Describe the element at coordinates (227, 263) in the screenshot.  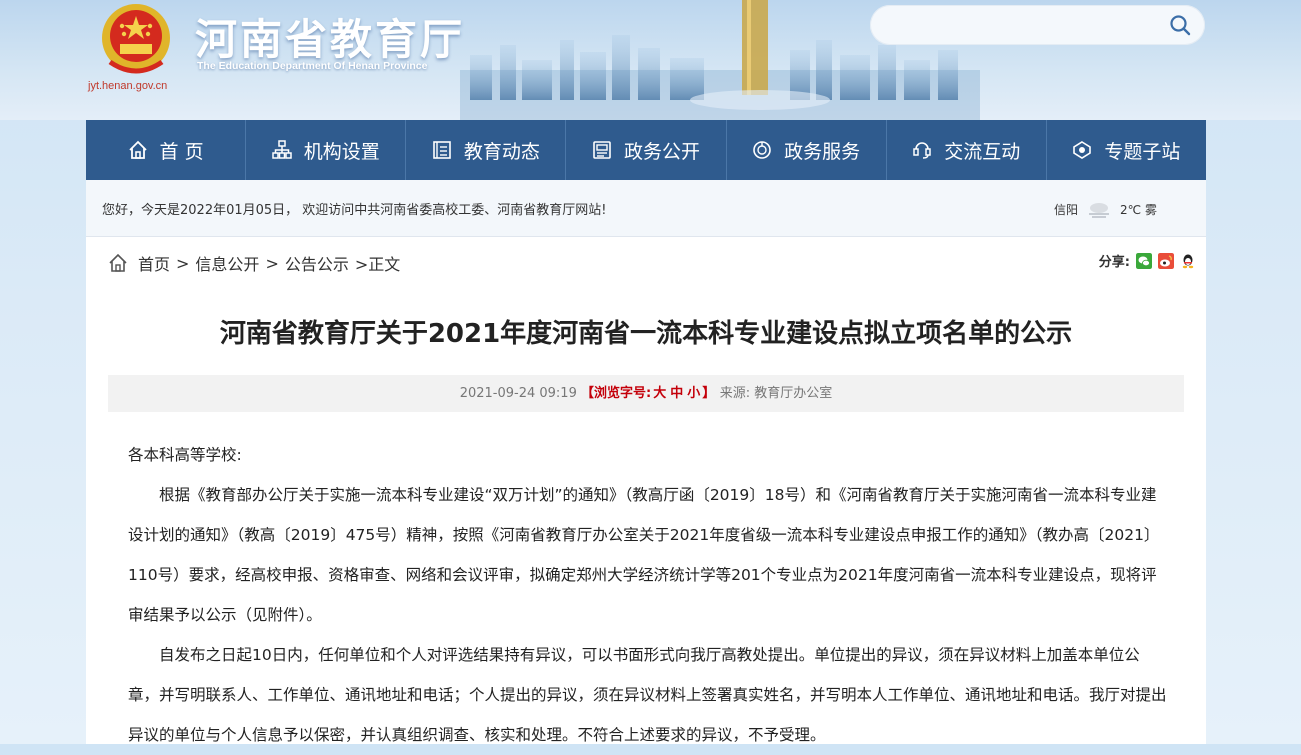
I see `breadcrumb-info-public: 信息公开` at that location.